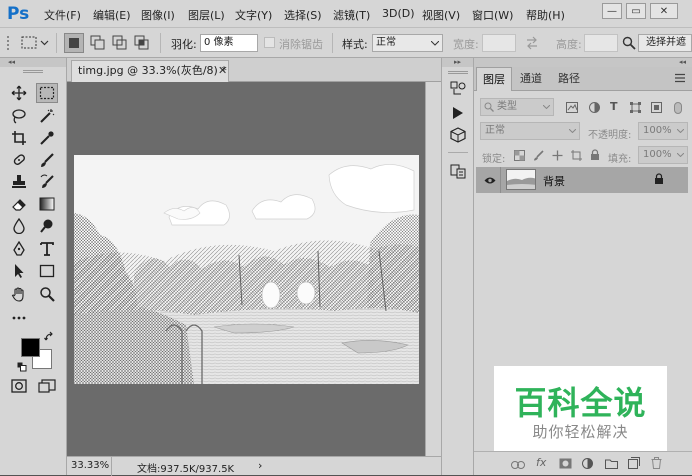  Describe the element at coordinates (490, 181) in the screenshot. I see `visibility-eye-icon` at that location.